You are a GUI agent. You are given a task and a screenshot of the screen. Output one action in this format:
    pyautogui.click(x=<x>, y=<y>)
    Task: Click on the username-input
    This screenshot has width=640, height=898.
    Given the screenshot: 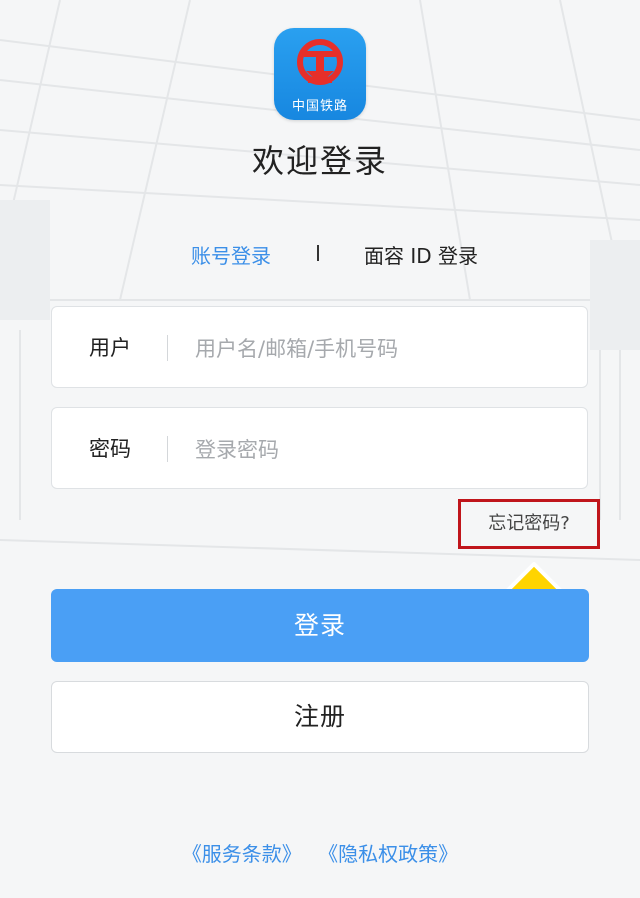 What is the action you would take?
    pyautogui.click(x=380, y=349)
    